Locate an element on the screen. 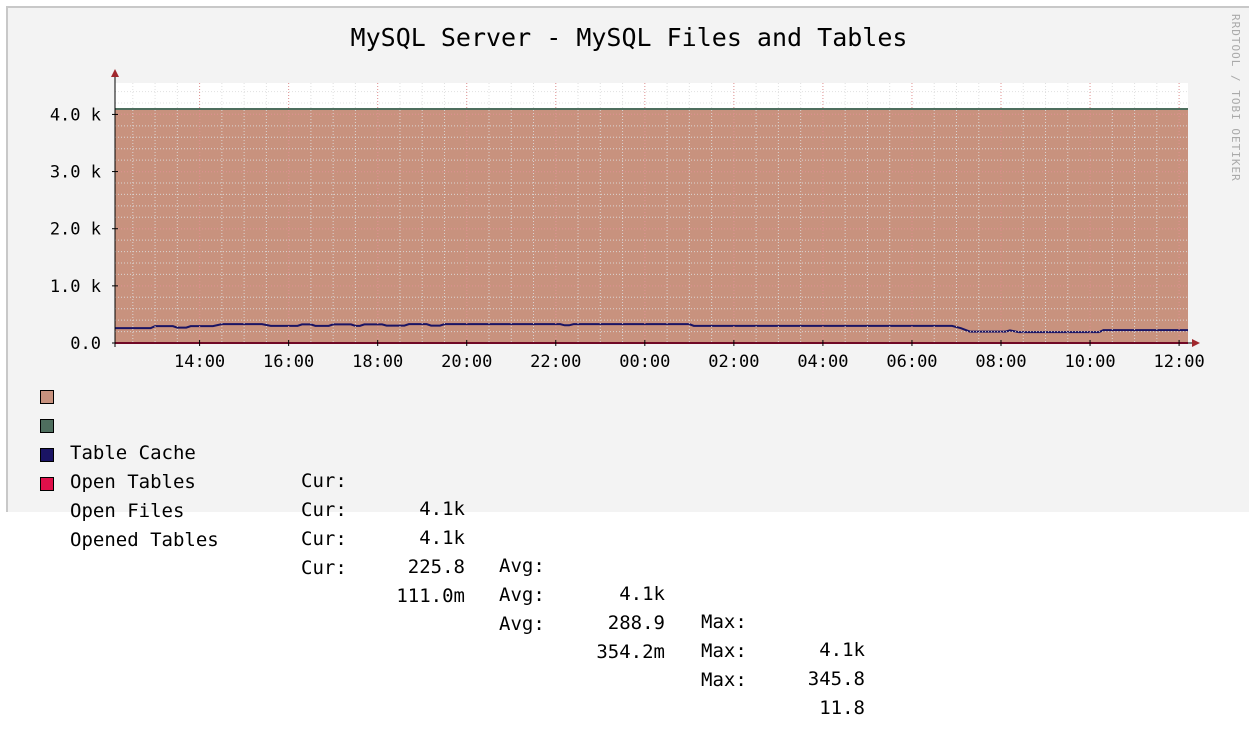 The width and height of the screenshot is (1249, 750). chart-title: MySQL Server - MySQL Files and Tables is located at coordinates (629, 37).